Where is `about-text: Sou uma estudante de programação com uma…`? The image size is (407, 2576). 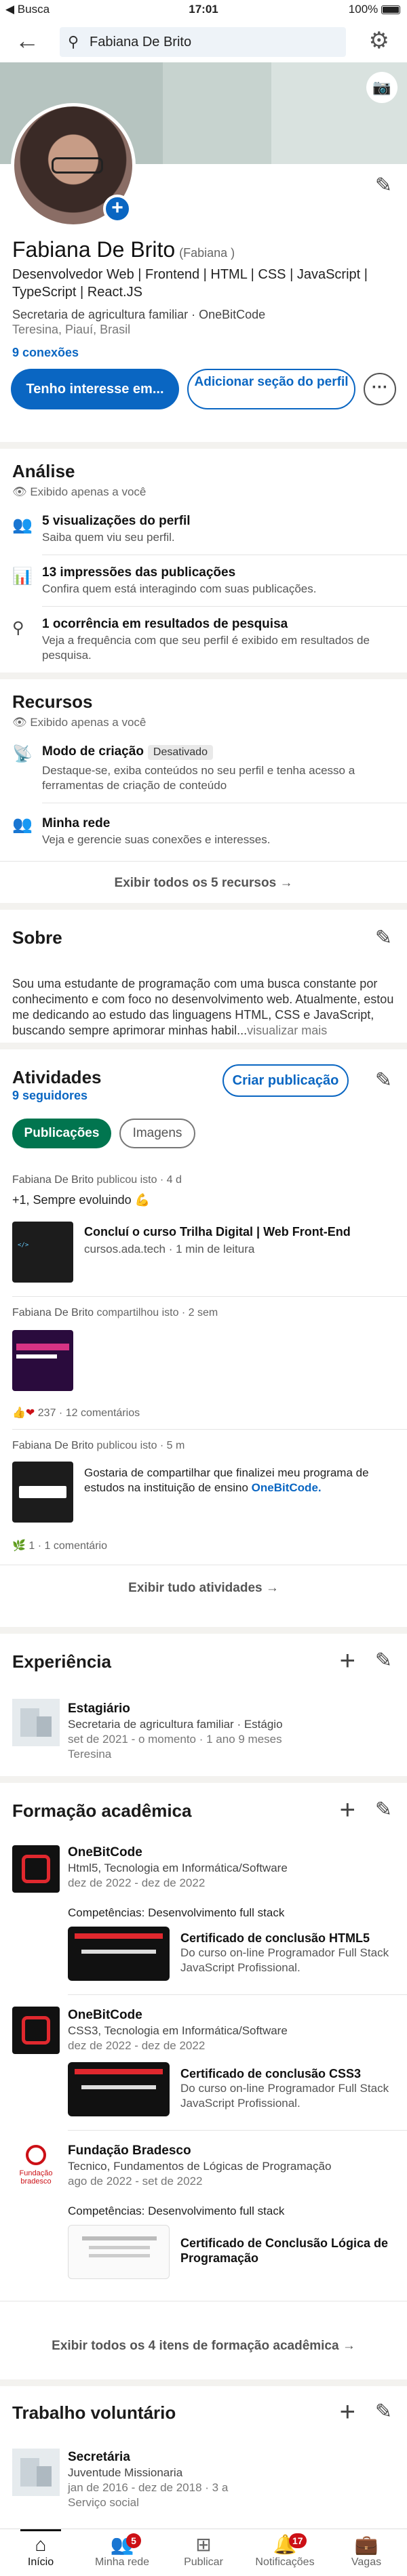 about-text: Sou uma estudante de programação com uma… is located at coordinates (203, 1007).